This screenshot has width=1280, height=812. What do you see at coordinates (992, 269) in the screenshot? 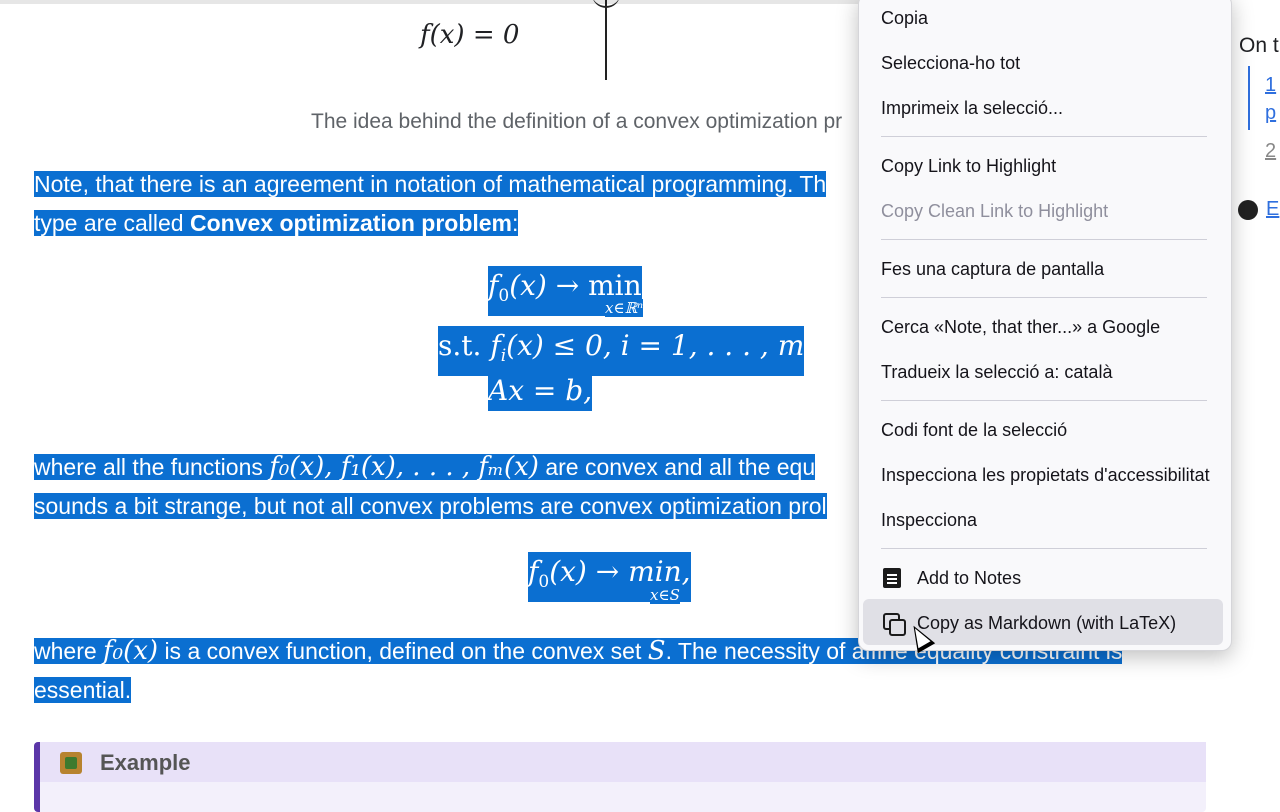
I see `menu-item-screenshot: Fes una captura de pantalla` at bounding box center [992, 269].